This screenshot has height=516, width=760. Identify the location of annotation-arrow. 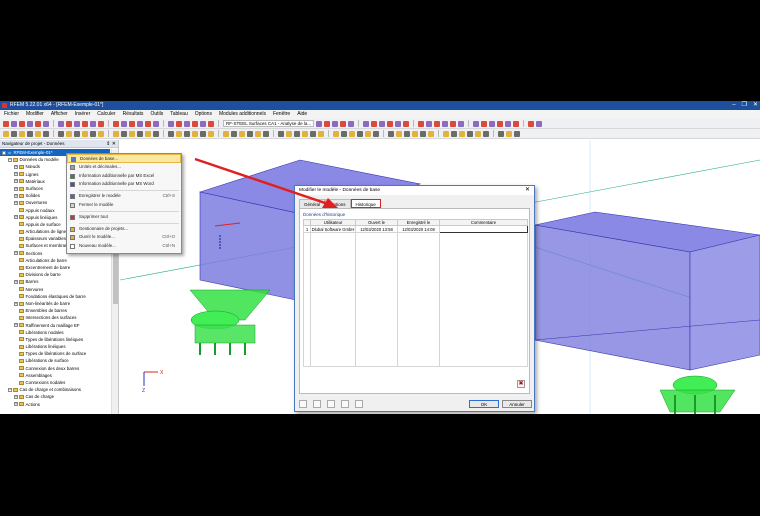
(266, 182).